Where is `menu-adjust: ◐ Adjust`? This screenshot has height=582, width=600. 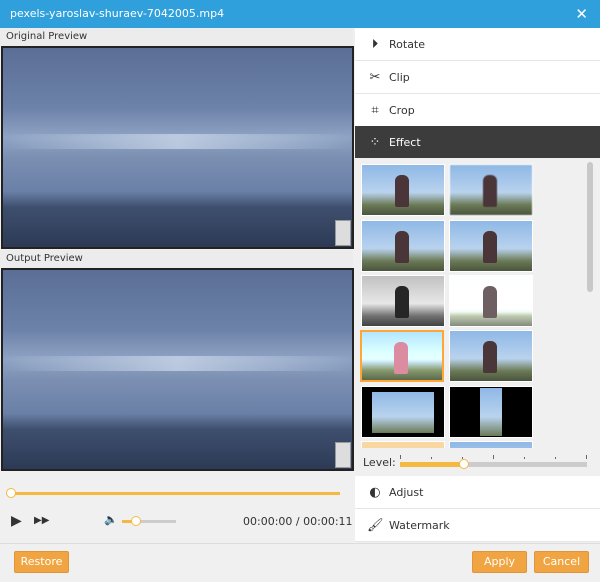
menu-adjust: ◐ Adjust is located at coordinates (477, 492).